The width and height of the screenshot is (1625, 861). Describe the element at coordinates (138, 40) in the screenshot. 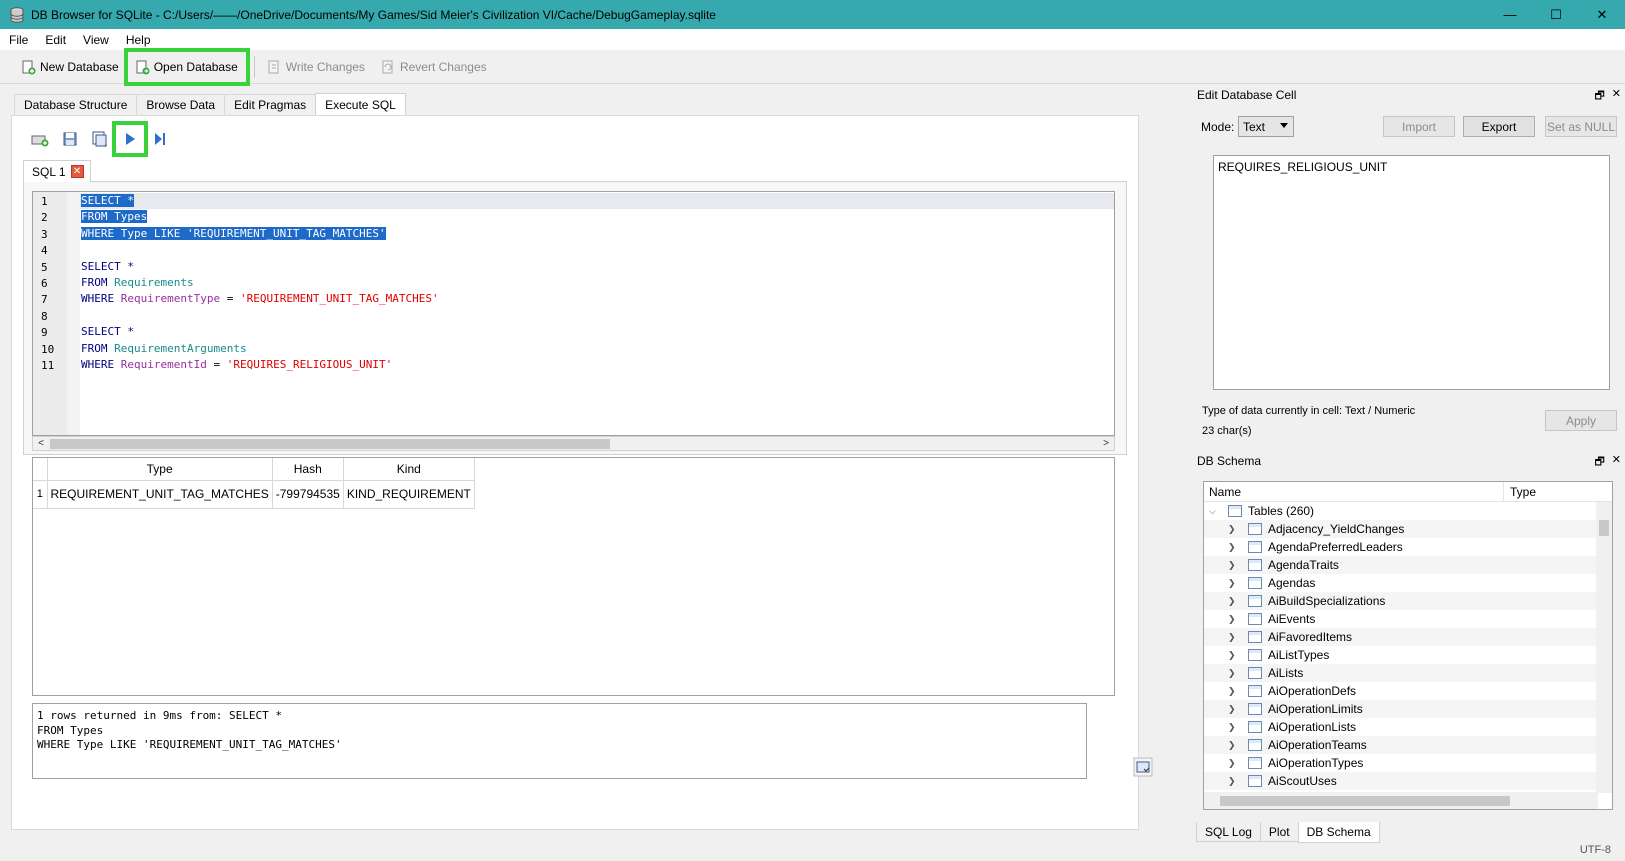

I see `menu-help: Help` at that location.